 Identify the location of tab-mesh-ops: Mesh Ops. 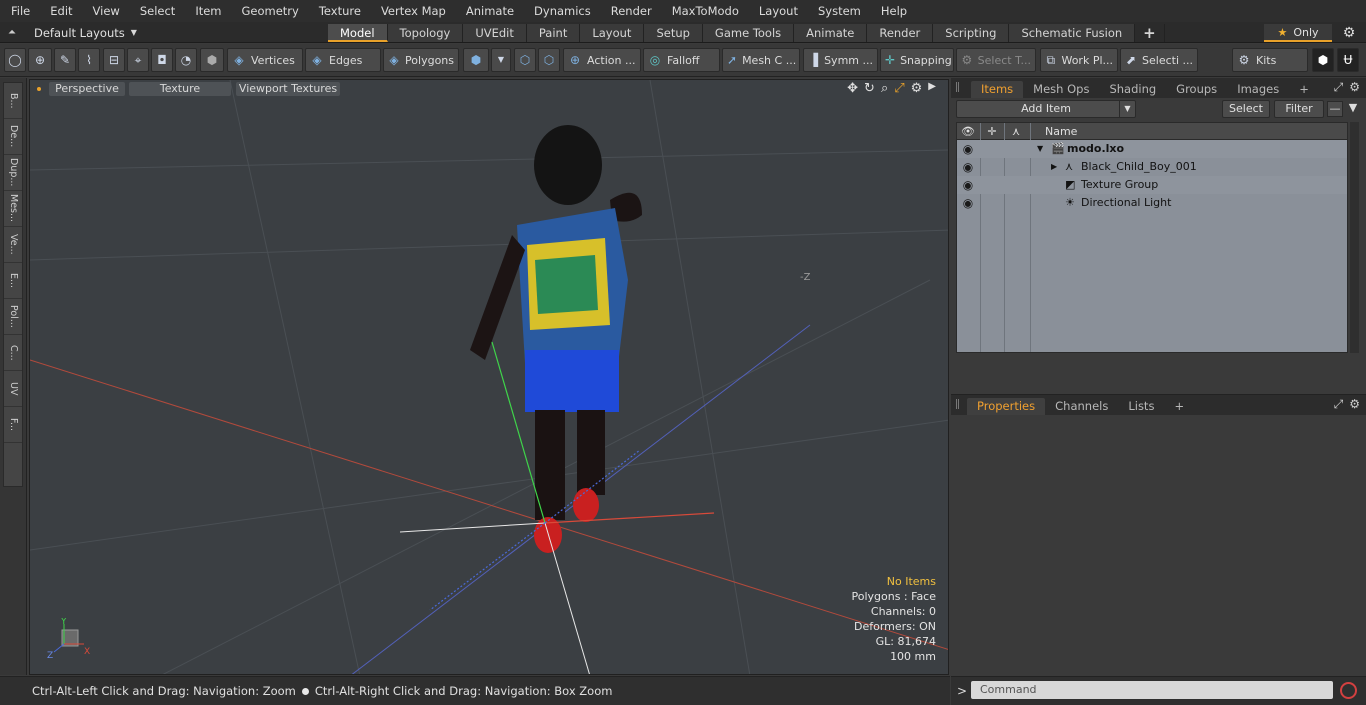
(1061, 89).